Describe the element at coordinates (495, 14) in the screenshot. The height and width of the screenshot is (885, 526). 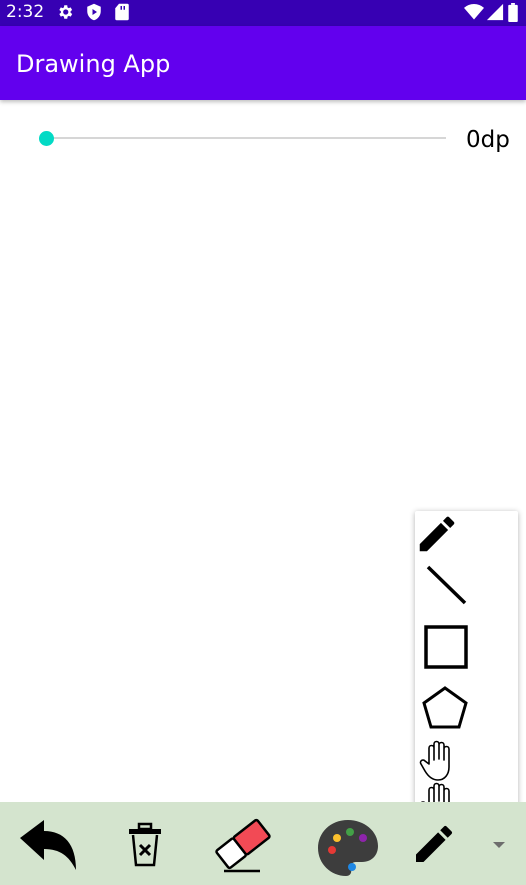
I see `signal-icon` at that location.